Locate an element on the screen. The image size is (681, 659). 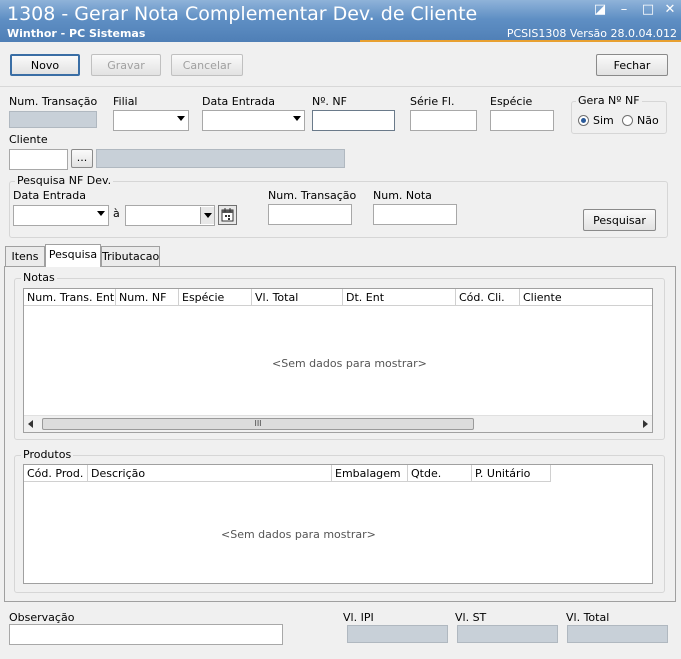
cliente-name-field is located at coordinates (220, 158).